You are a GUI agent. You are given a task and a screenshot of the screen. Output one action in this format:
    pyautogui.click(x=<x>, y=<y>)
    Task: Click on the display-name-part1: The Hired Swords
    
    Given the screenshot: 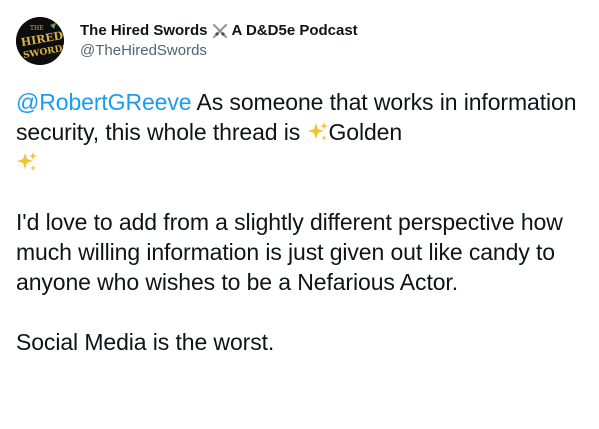 What is the action you would take?
    pyautogui.click(x=144, y=31)
    